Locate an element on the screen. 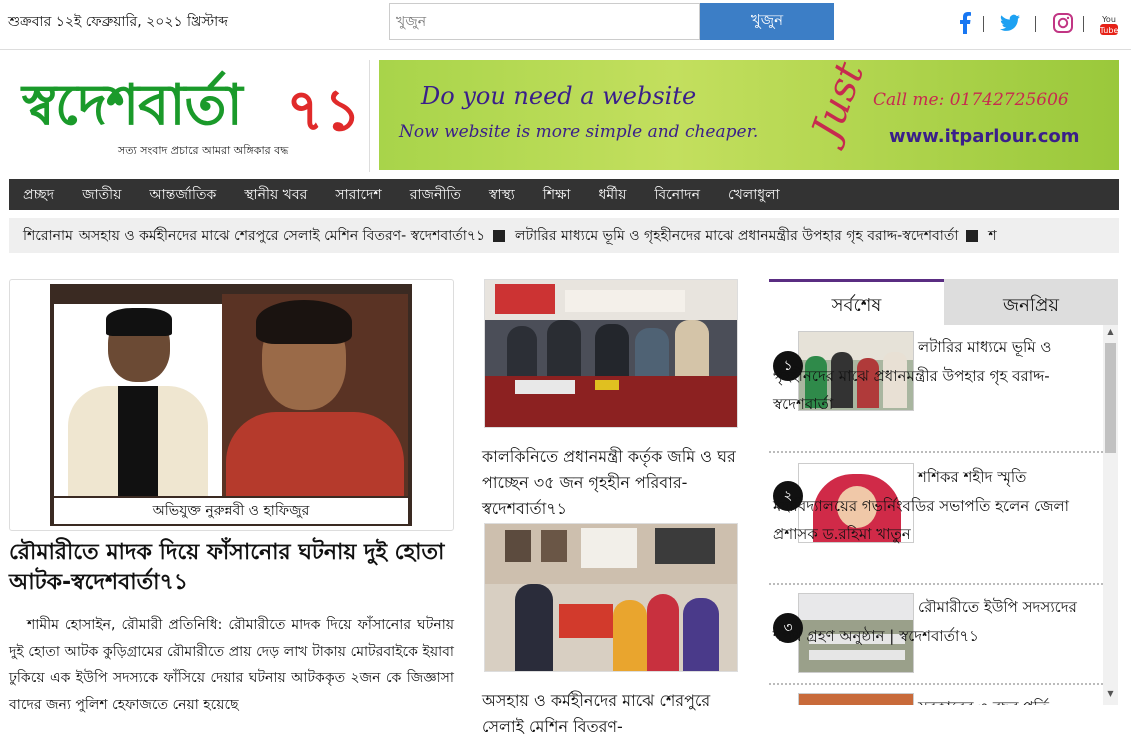 This screenshot has width=1131, height=740. nav-item-religion: ধর্মীয় is located at coordinates (613, 195).